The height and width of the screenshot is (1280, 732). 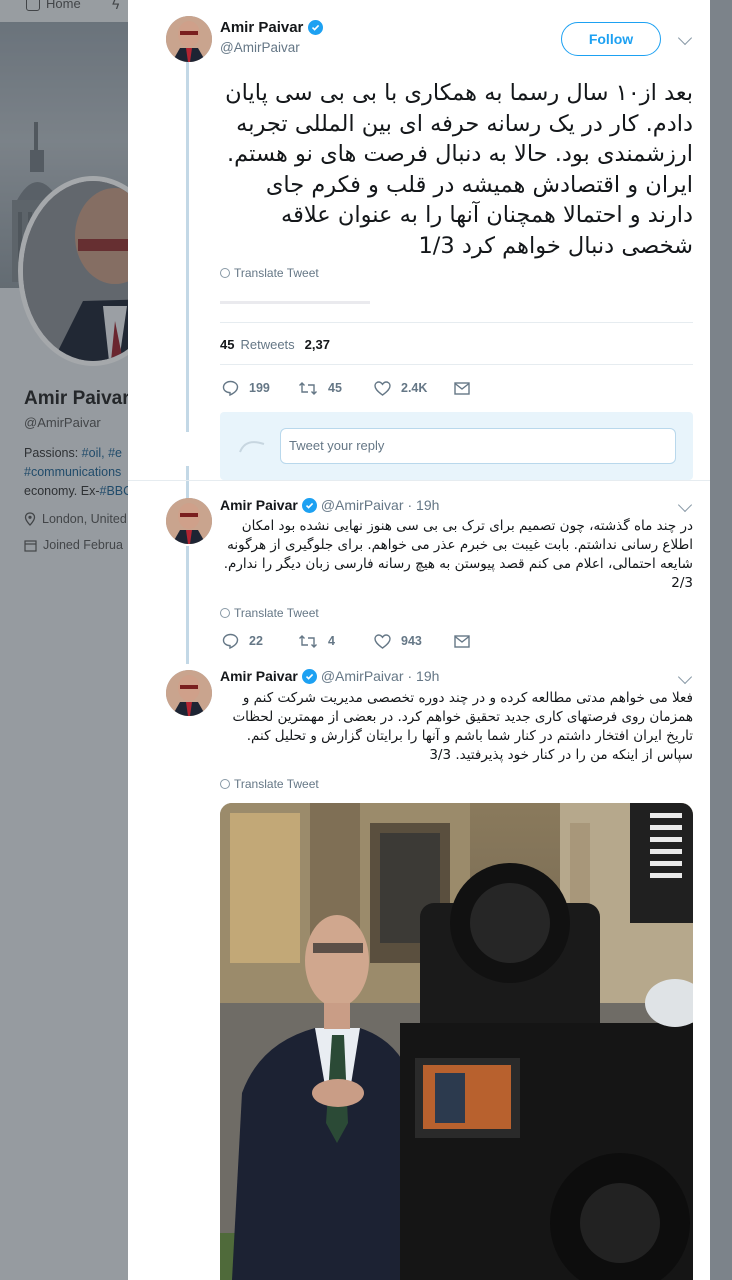 What do you see at coordinates (478, 446) in the screenshot?
I see `reply-input: Tweet your reply` at bounding box center [478, 446].